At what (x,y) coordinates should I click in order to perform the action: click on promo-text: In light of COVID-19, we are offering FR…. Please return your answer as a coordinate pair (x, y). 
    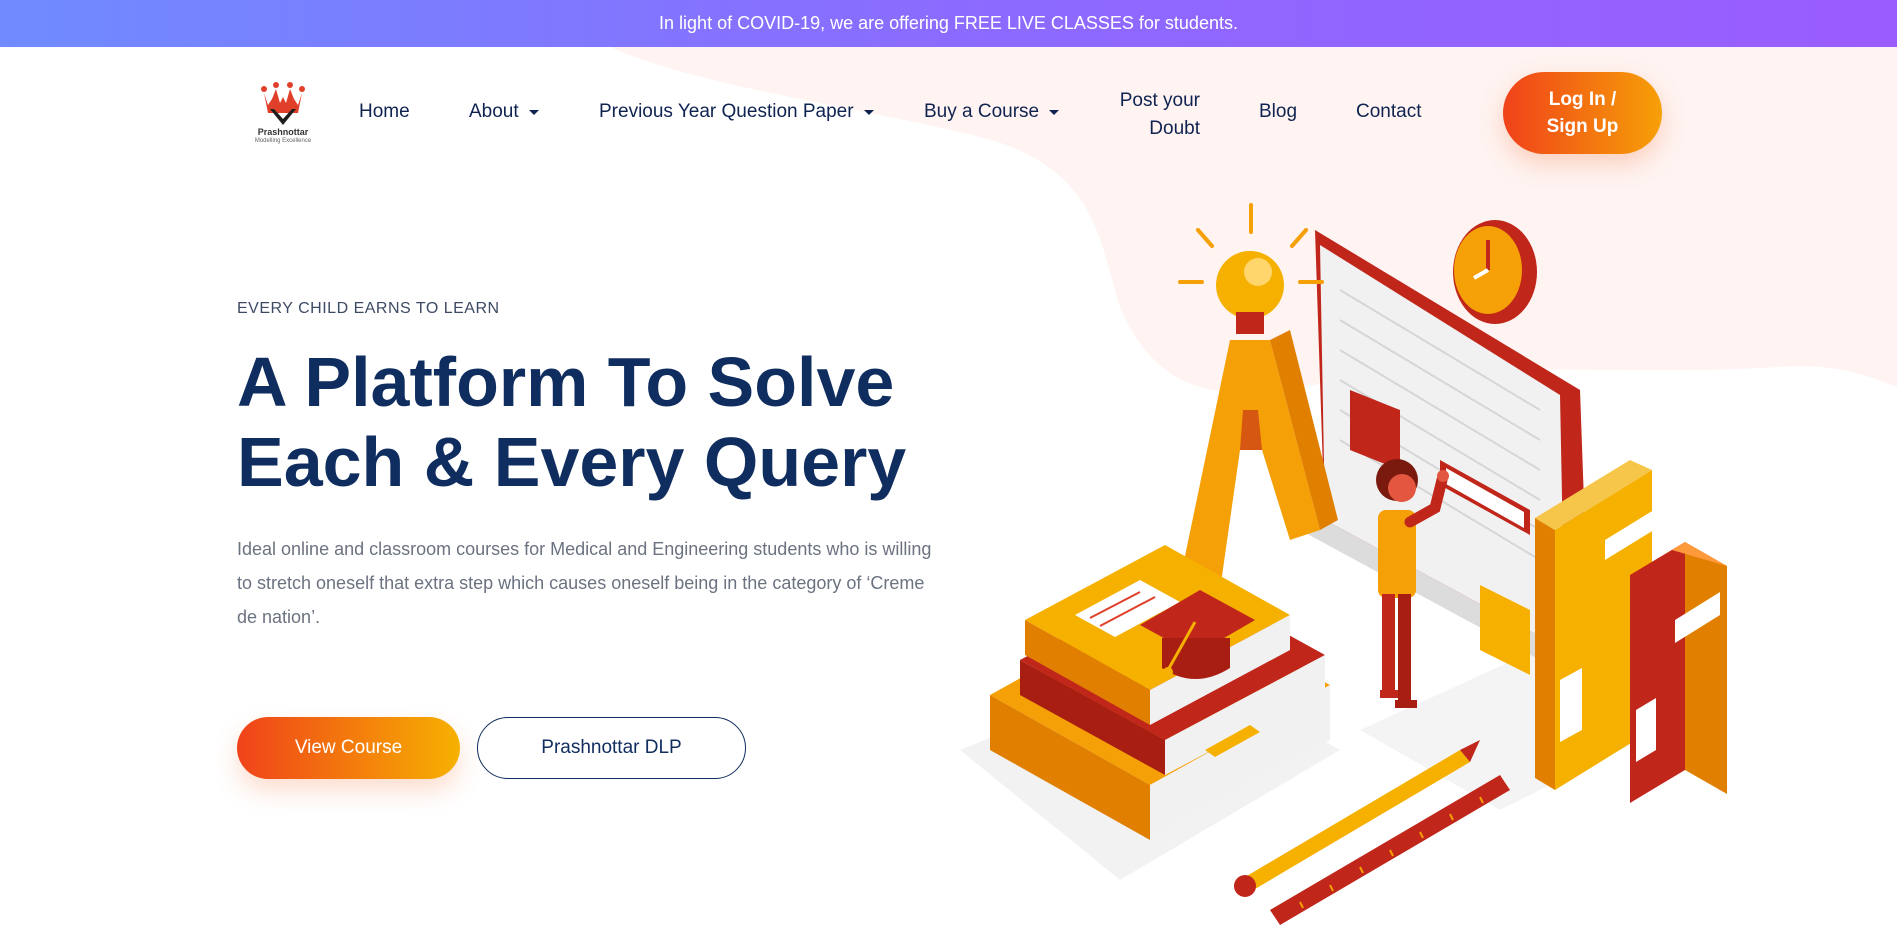
    Looking at the image, I should click on (948, 23).